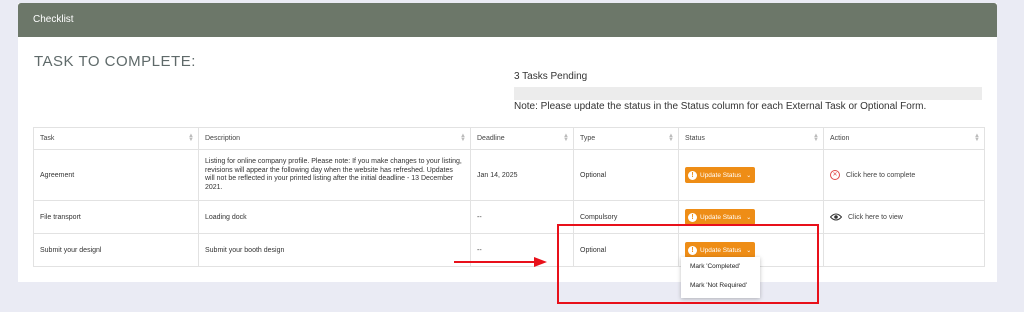 The width and height of the screenshot is (1024, 312). What do you see at coordinates (521, 175) in the screenshot?
I see `deadline-cell: Jan 14, 2025` at bounding box center [521, 175].